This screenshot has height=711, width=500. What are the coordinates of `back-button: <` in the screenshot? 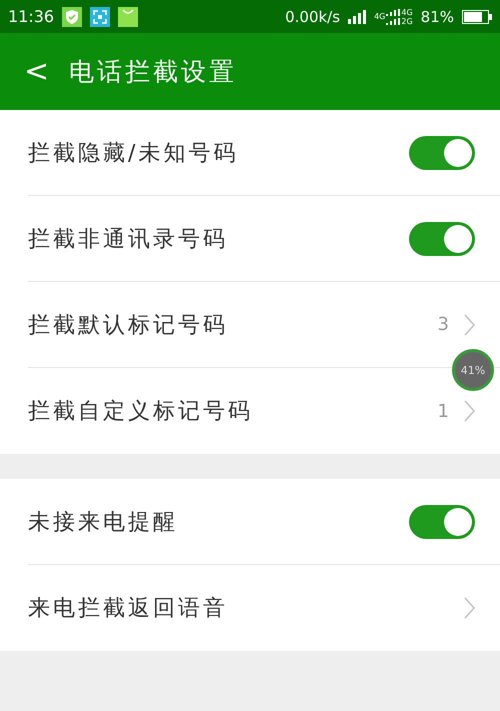 It's located at (37, 71).